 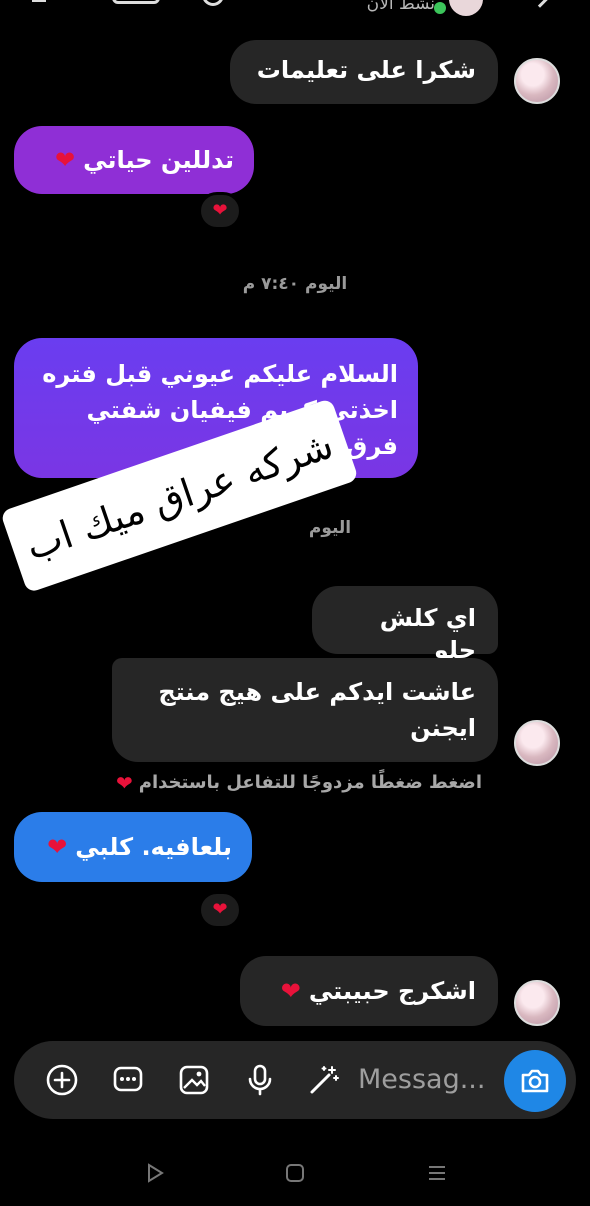 What do you see at coordinates (324, 1080) in the screenshot?
I see `magic-wand-icon` at bounding box center [324, 1080].